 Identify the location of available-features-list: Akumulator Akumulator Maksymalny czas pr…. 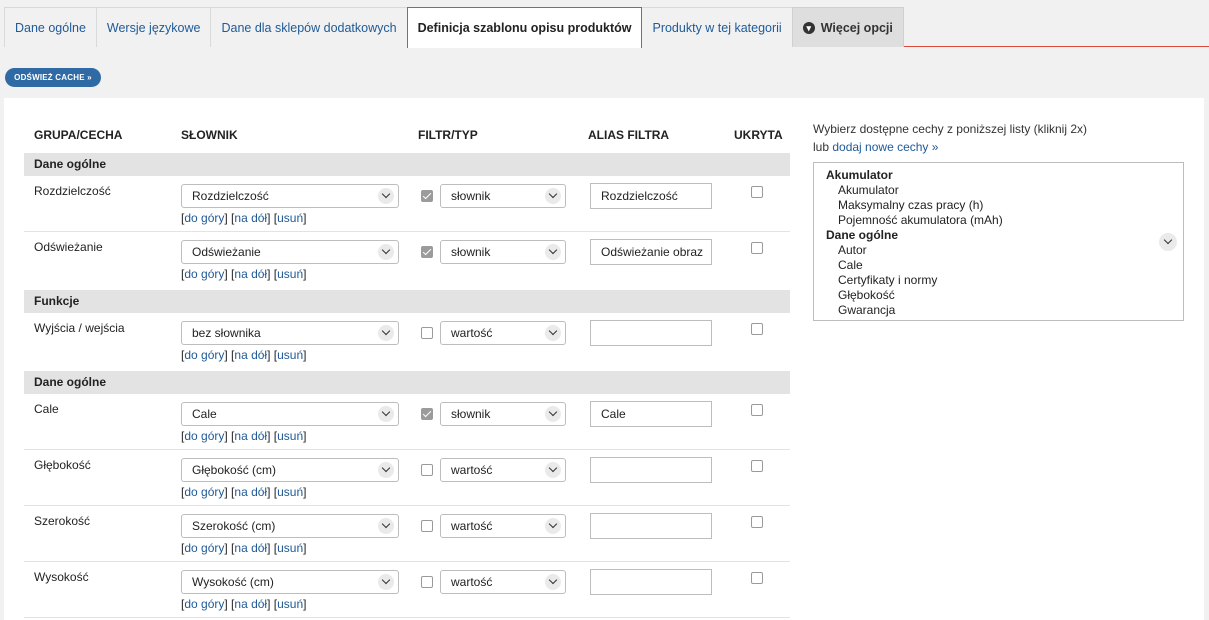
(998, 241).